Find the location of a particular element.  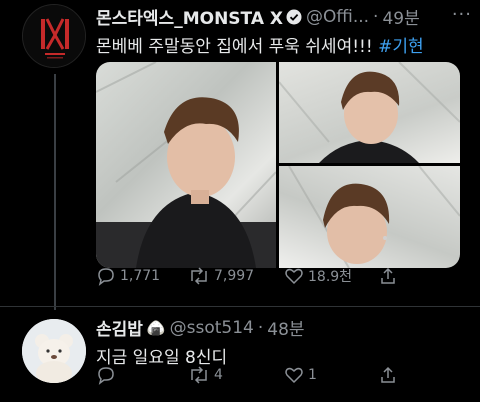

reply-reply-button is located at coordinates (108, 375).